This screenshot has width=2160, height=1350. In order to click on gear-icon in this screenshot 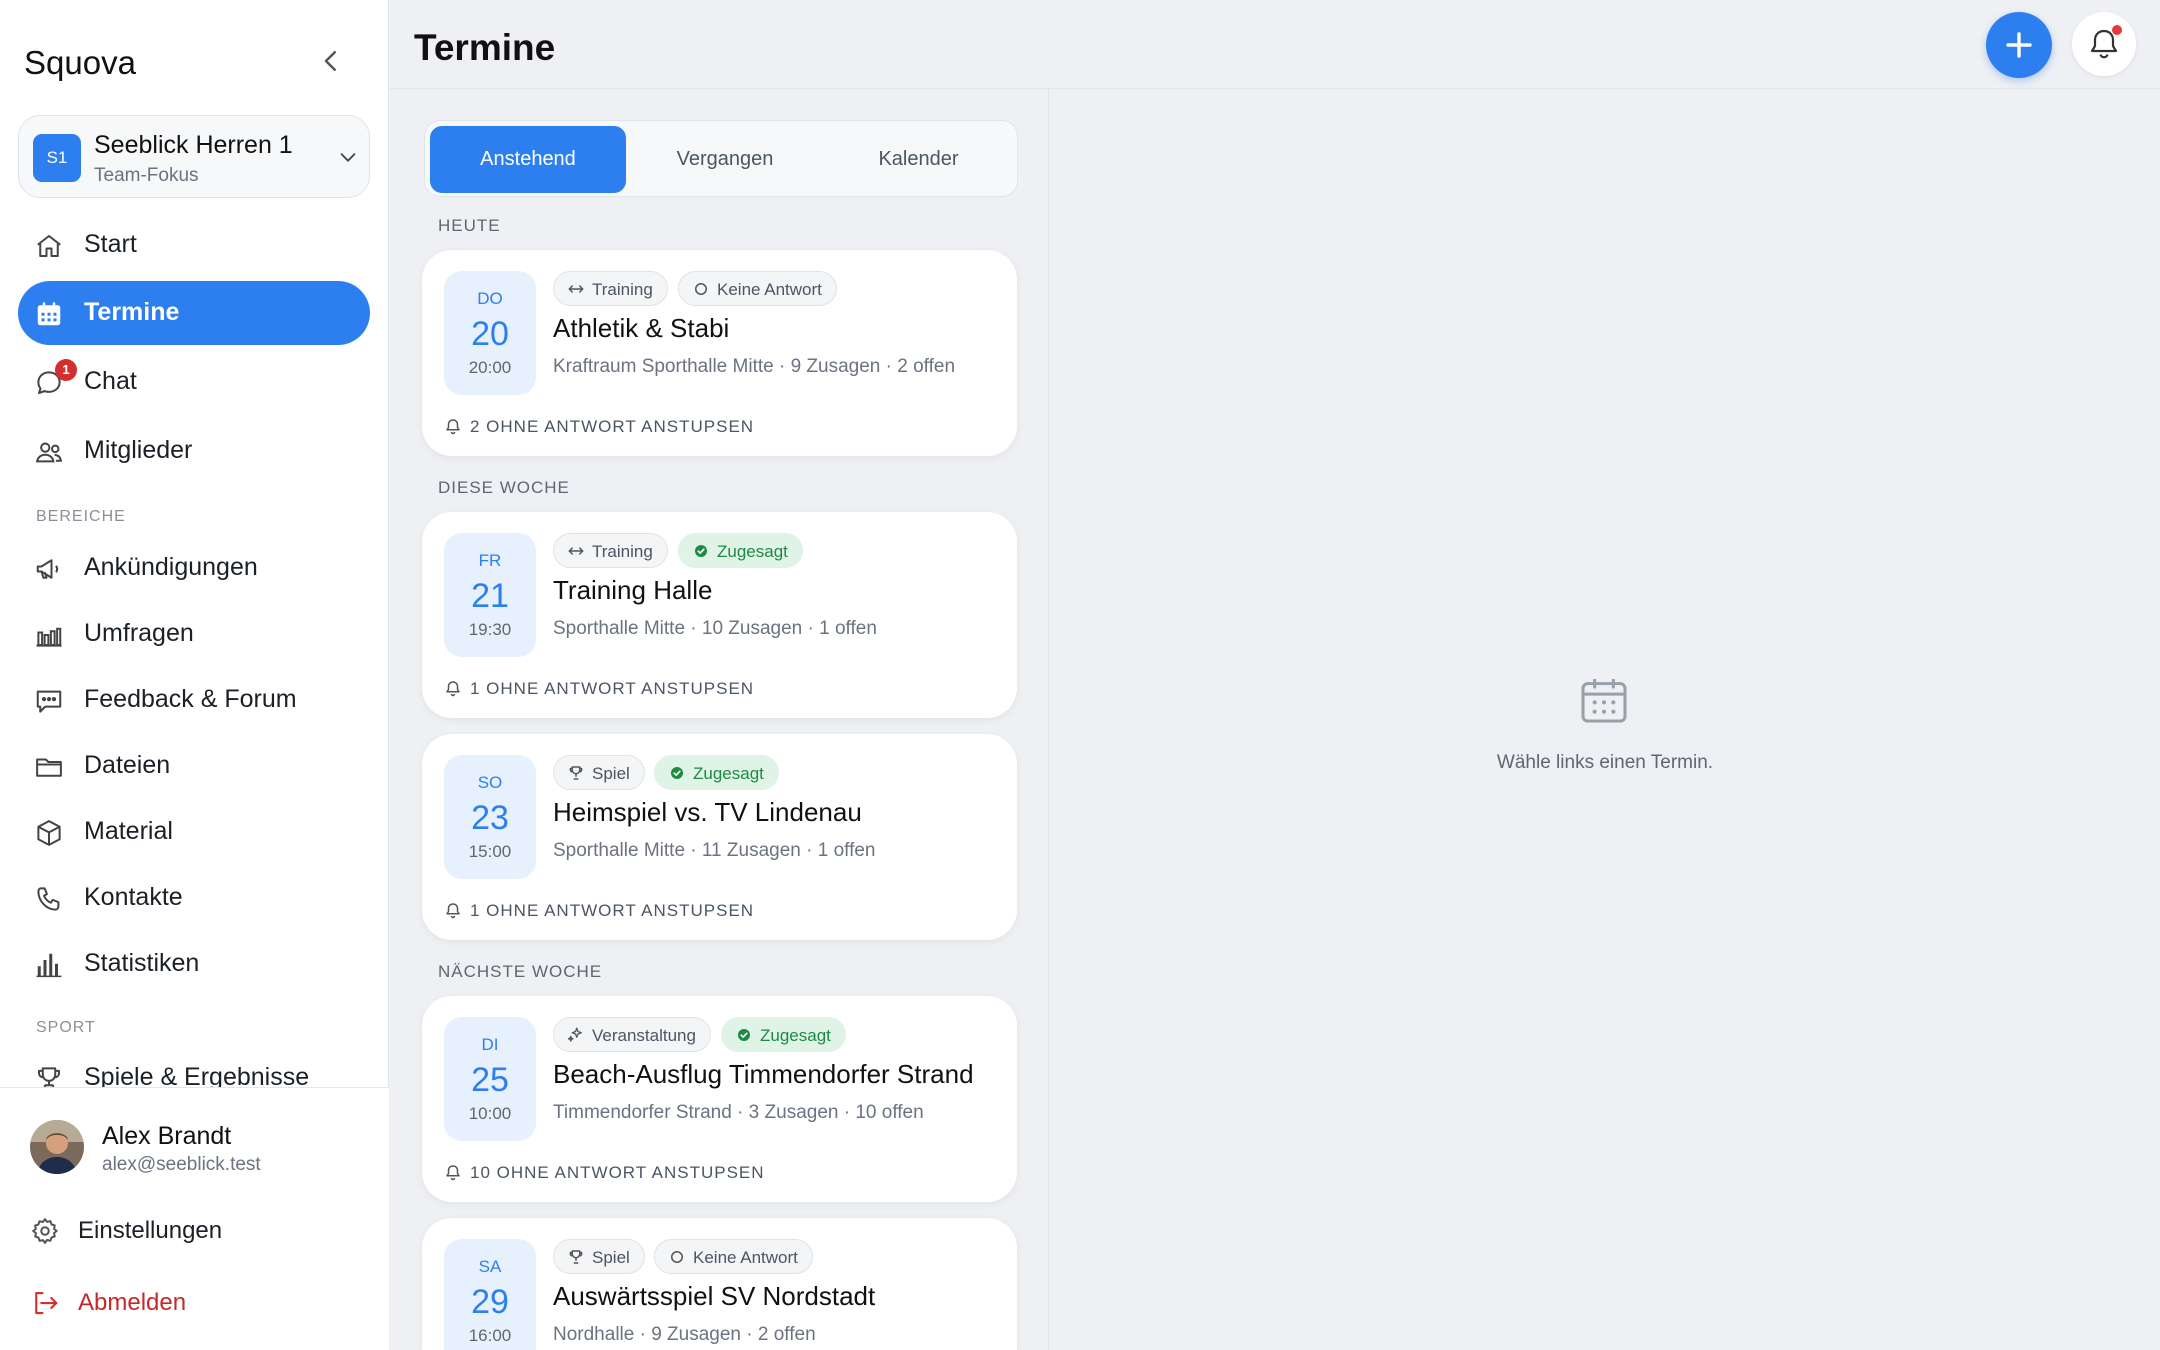, I will do `click(45, 1231)`.